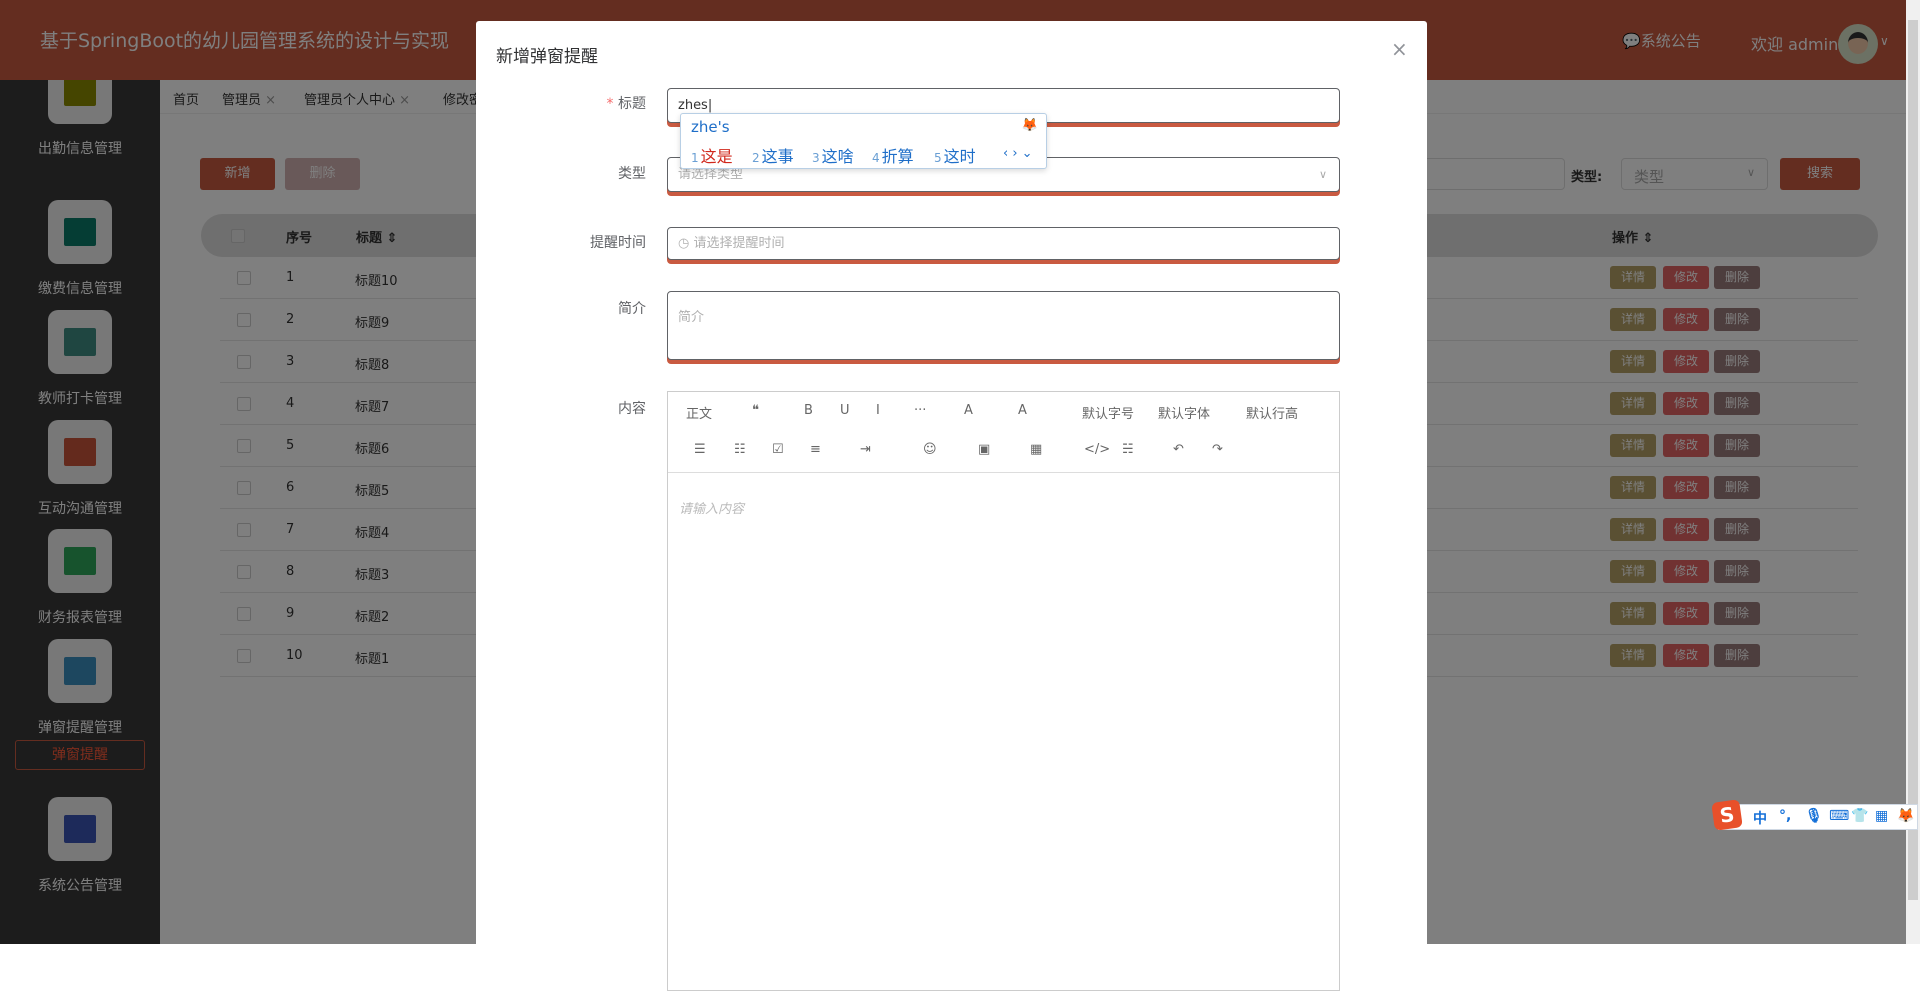 The image size is (1920, 991). Describe the element at coordinates (897, 156) in the screenshot. I see `candidate-text: 折算` at that location.